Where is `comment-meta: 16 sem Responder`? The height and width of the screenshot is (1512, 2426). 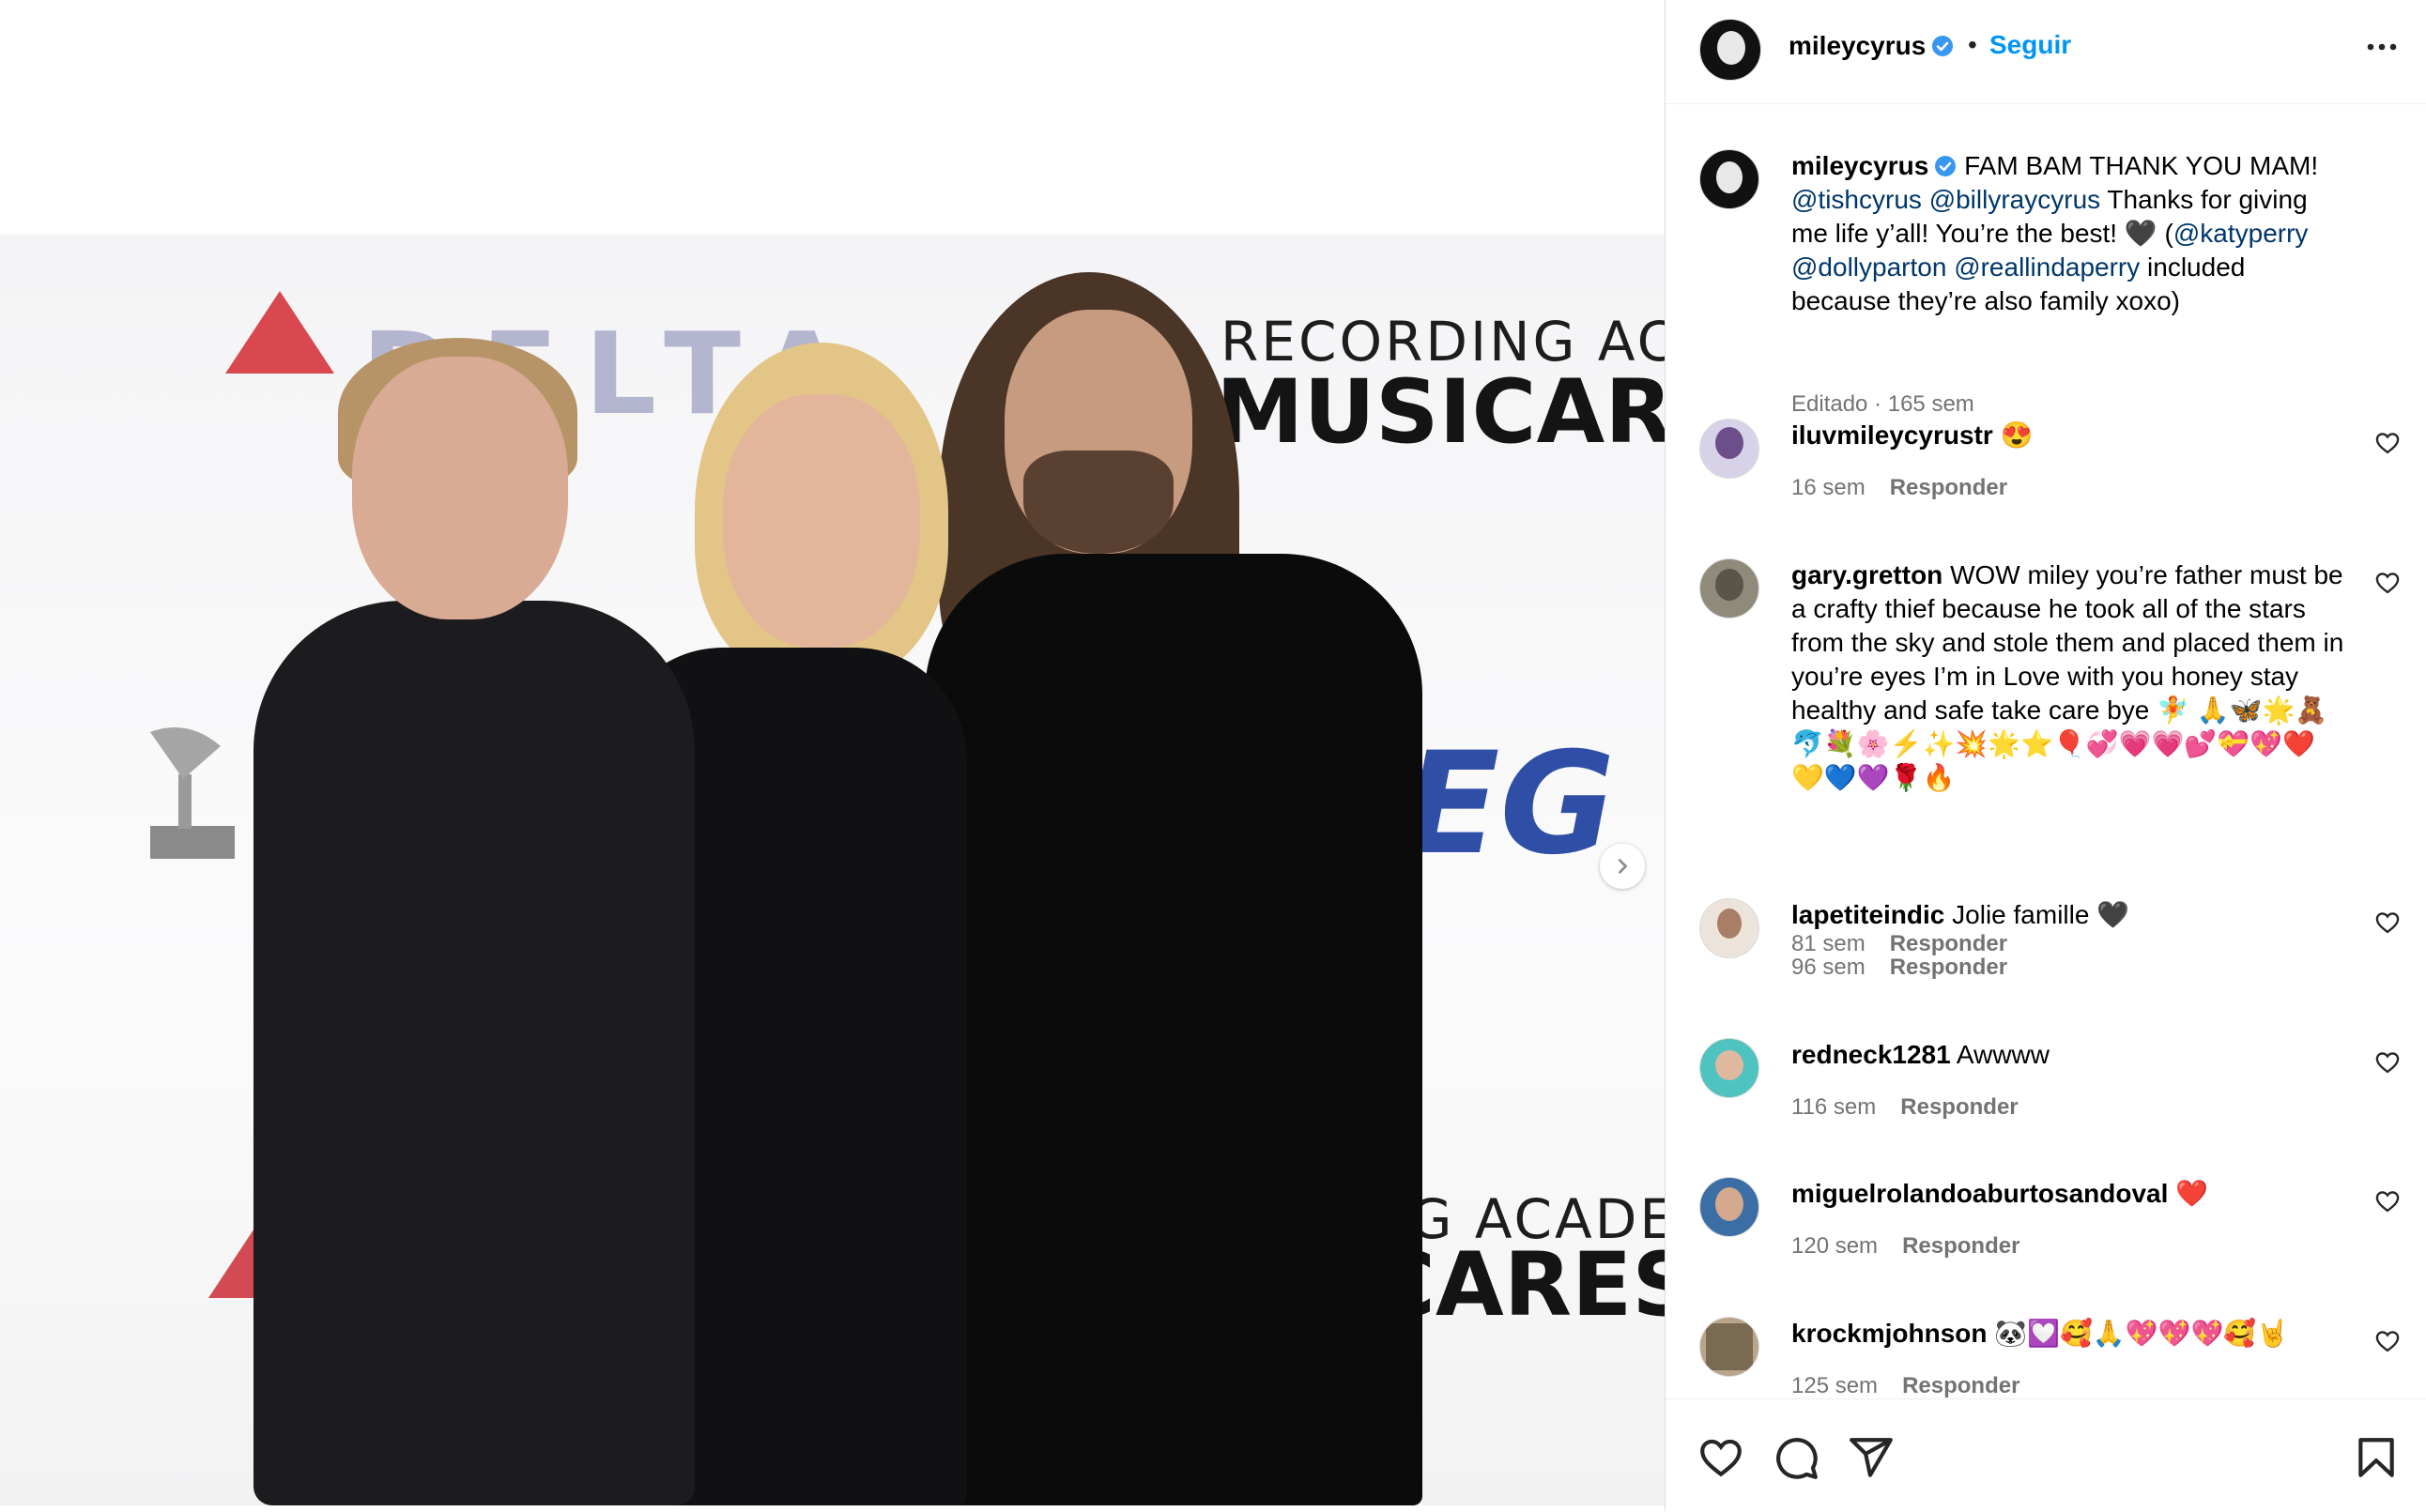 comment-meta: 16 sem Responder is located at coordinates (1899, 488).